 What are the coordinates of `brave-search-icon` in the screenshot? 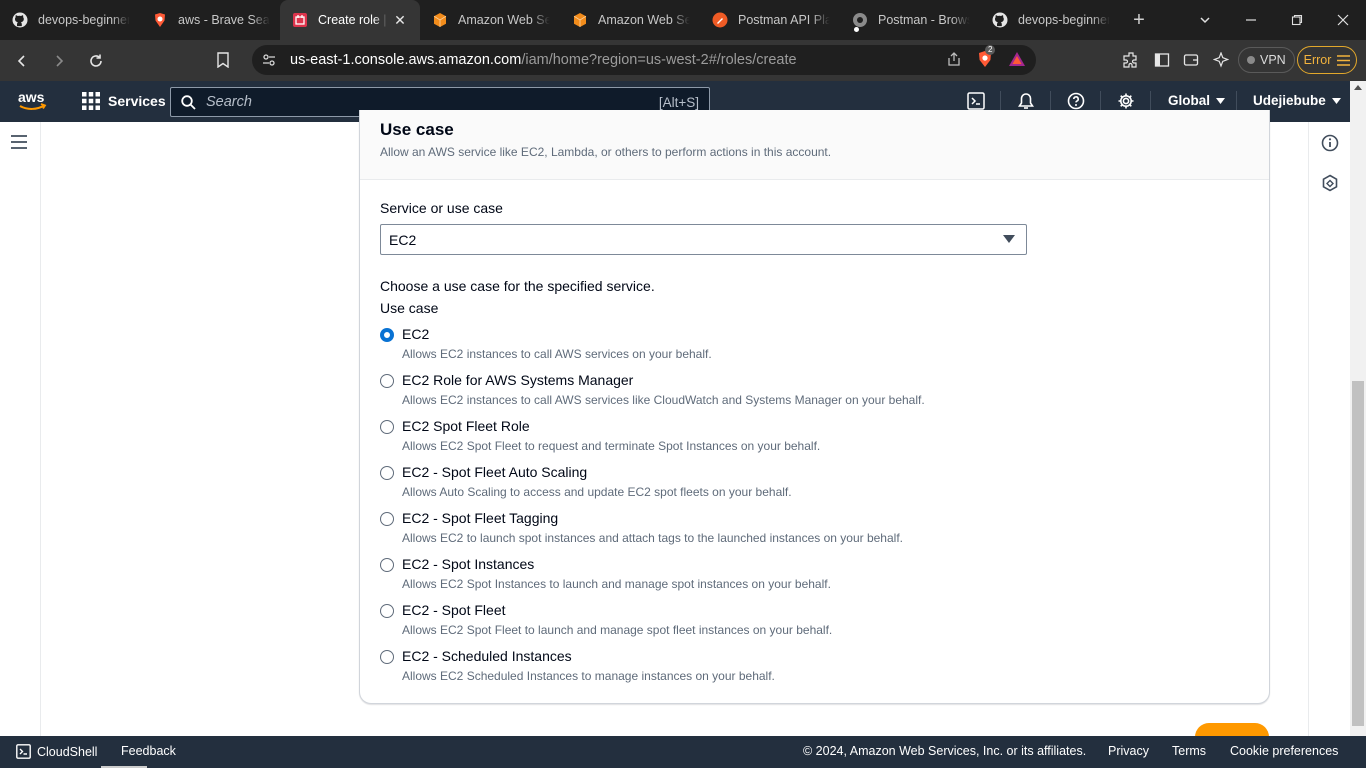 It's located at (160, 20).